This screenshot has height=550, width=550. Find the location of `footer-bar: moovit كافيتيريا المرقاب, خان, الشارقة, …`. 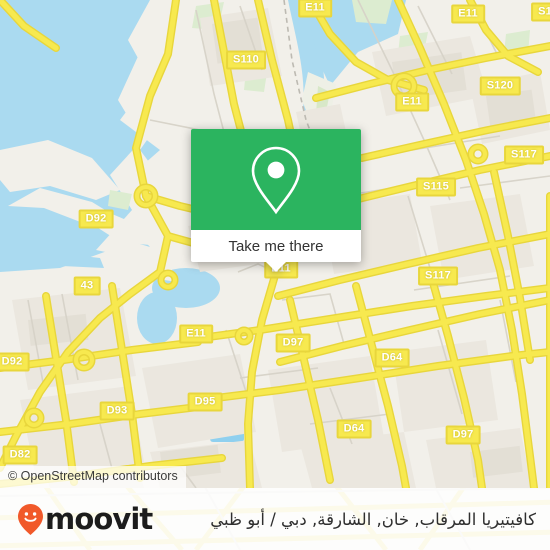

footer-bar: moovit كافيتيريا المرقاب, خان, الشارقة, … is located at coordinates (275, 519).